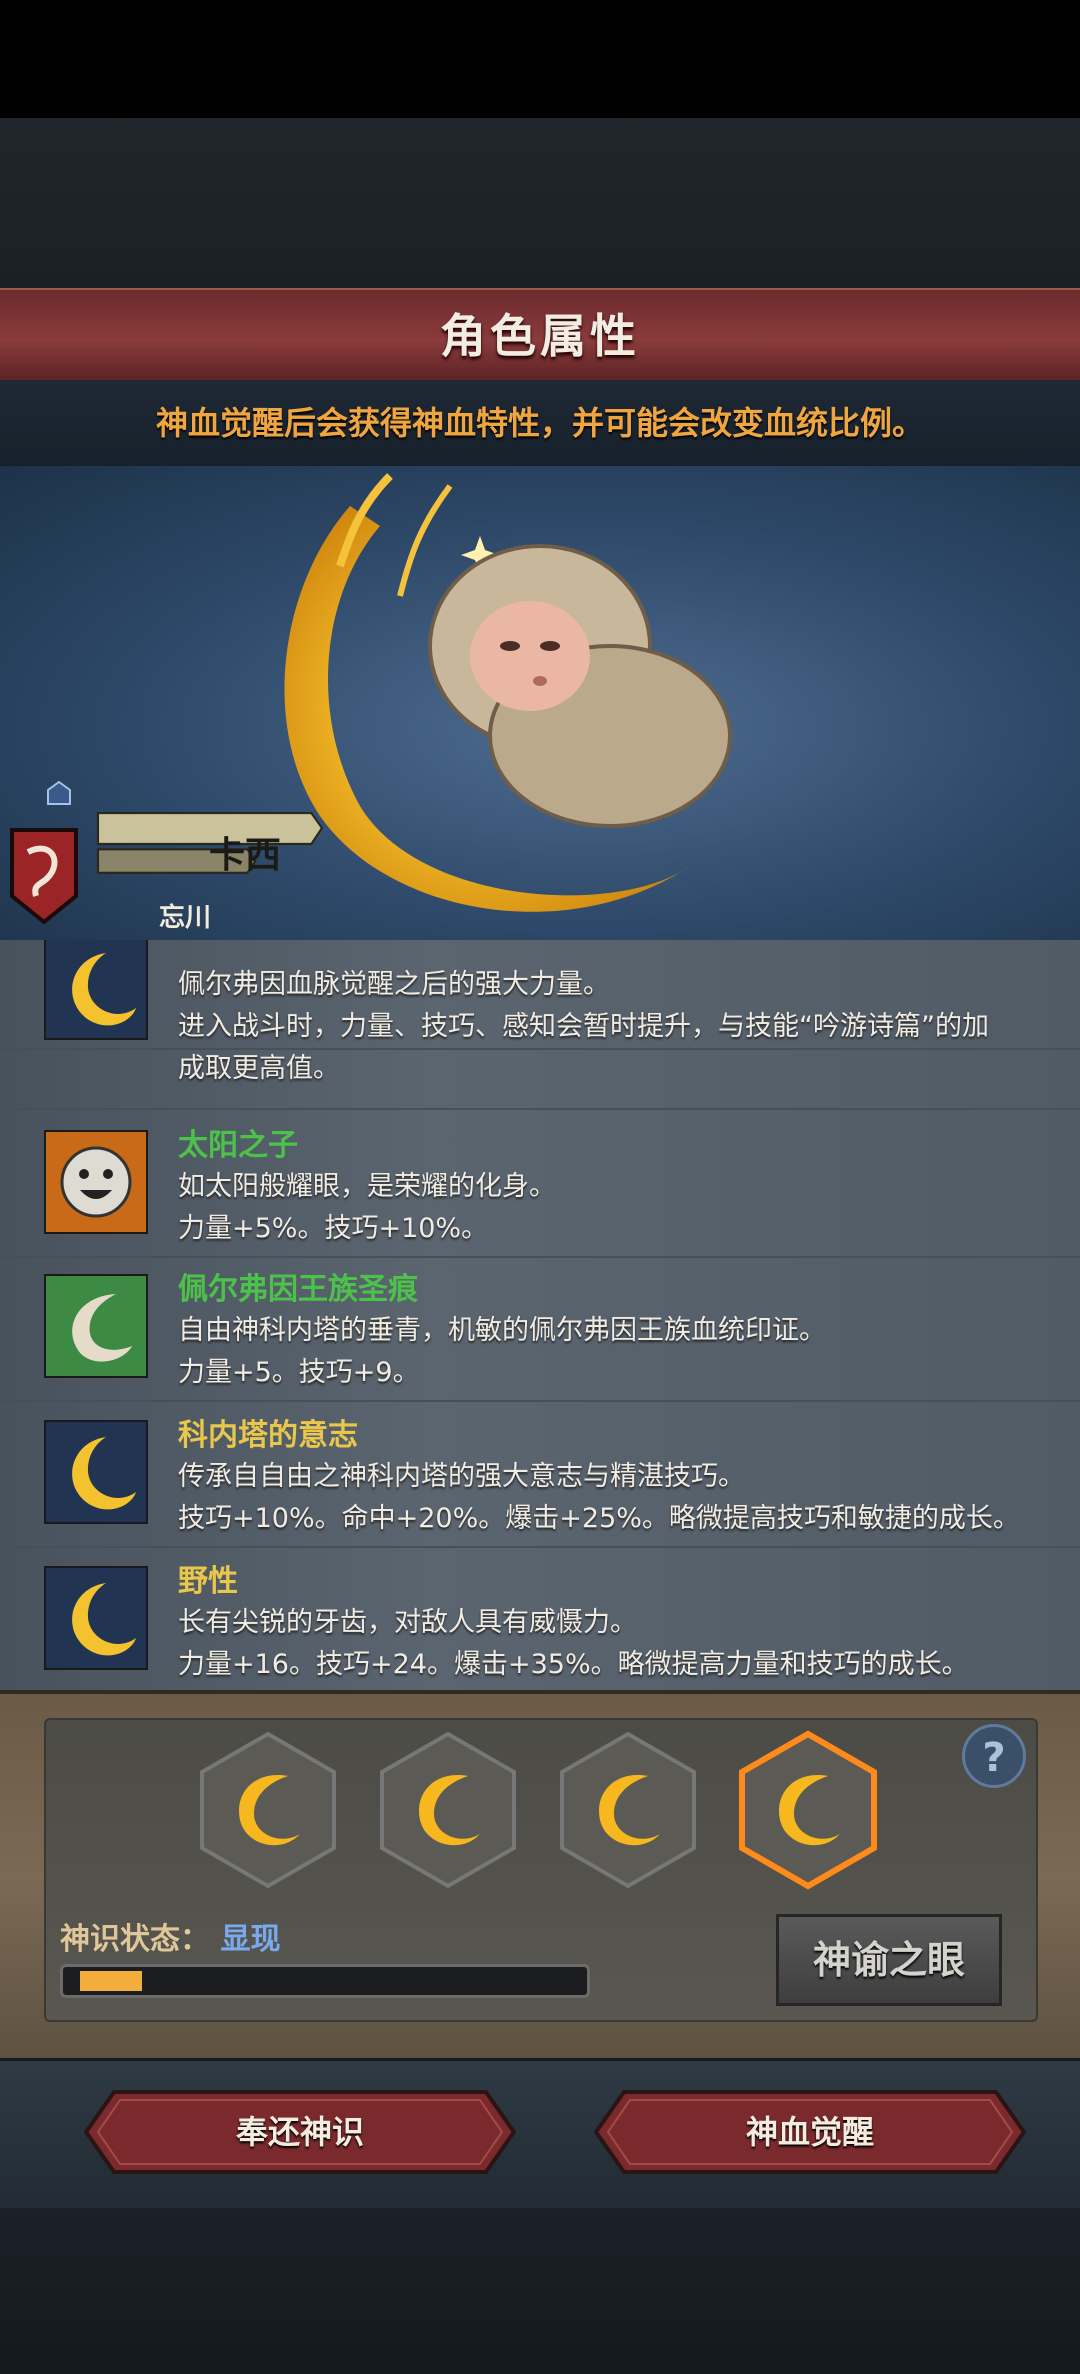 This screenshot has height=2374, width=1080. Describe the element at coordinates (250, 1939) in the screenshot. I see `status-value: 显现` at that location.